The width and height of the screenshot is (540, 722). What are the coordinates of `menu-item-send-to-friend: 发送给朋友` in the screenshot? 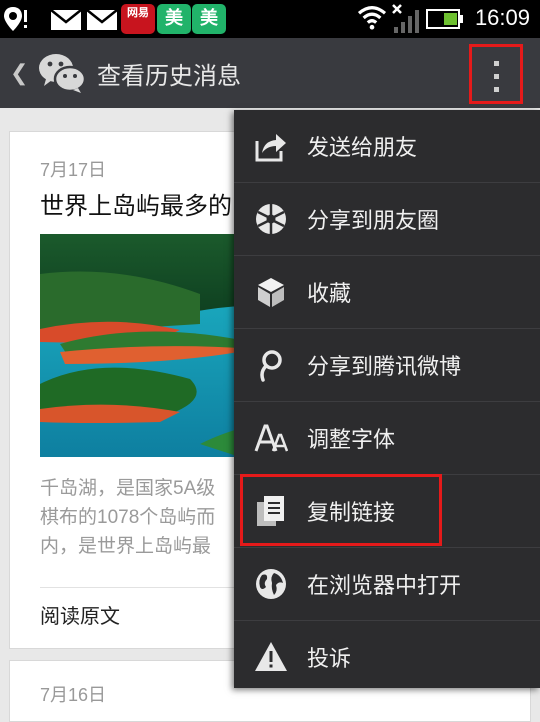 It's located at (387, 146).